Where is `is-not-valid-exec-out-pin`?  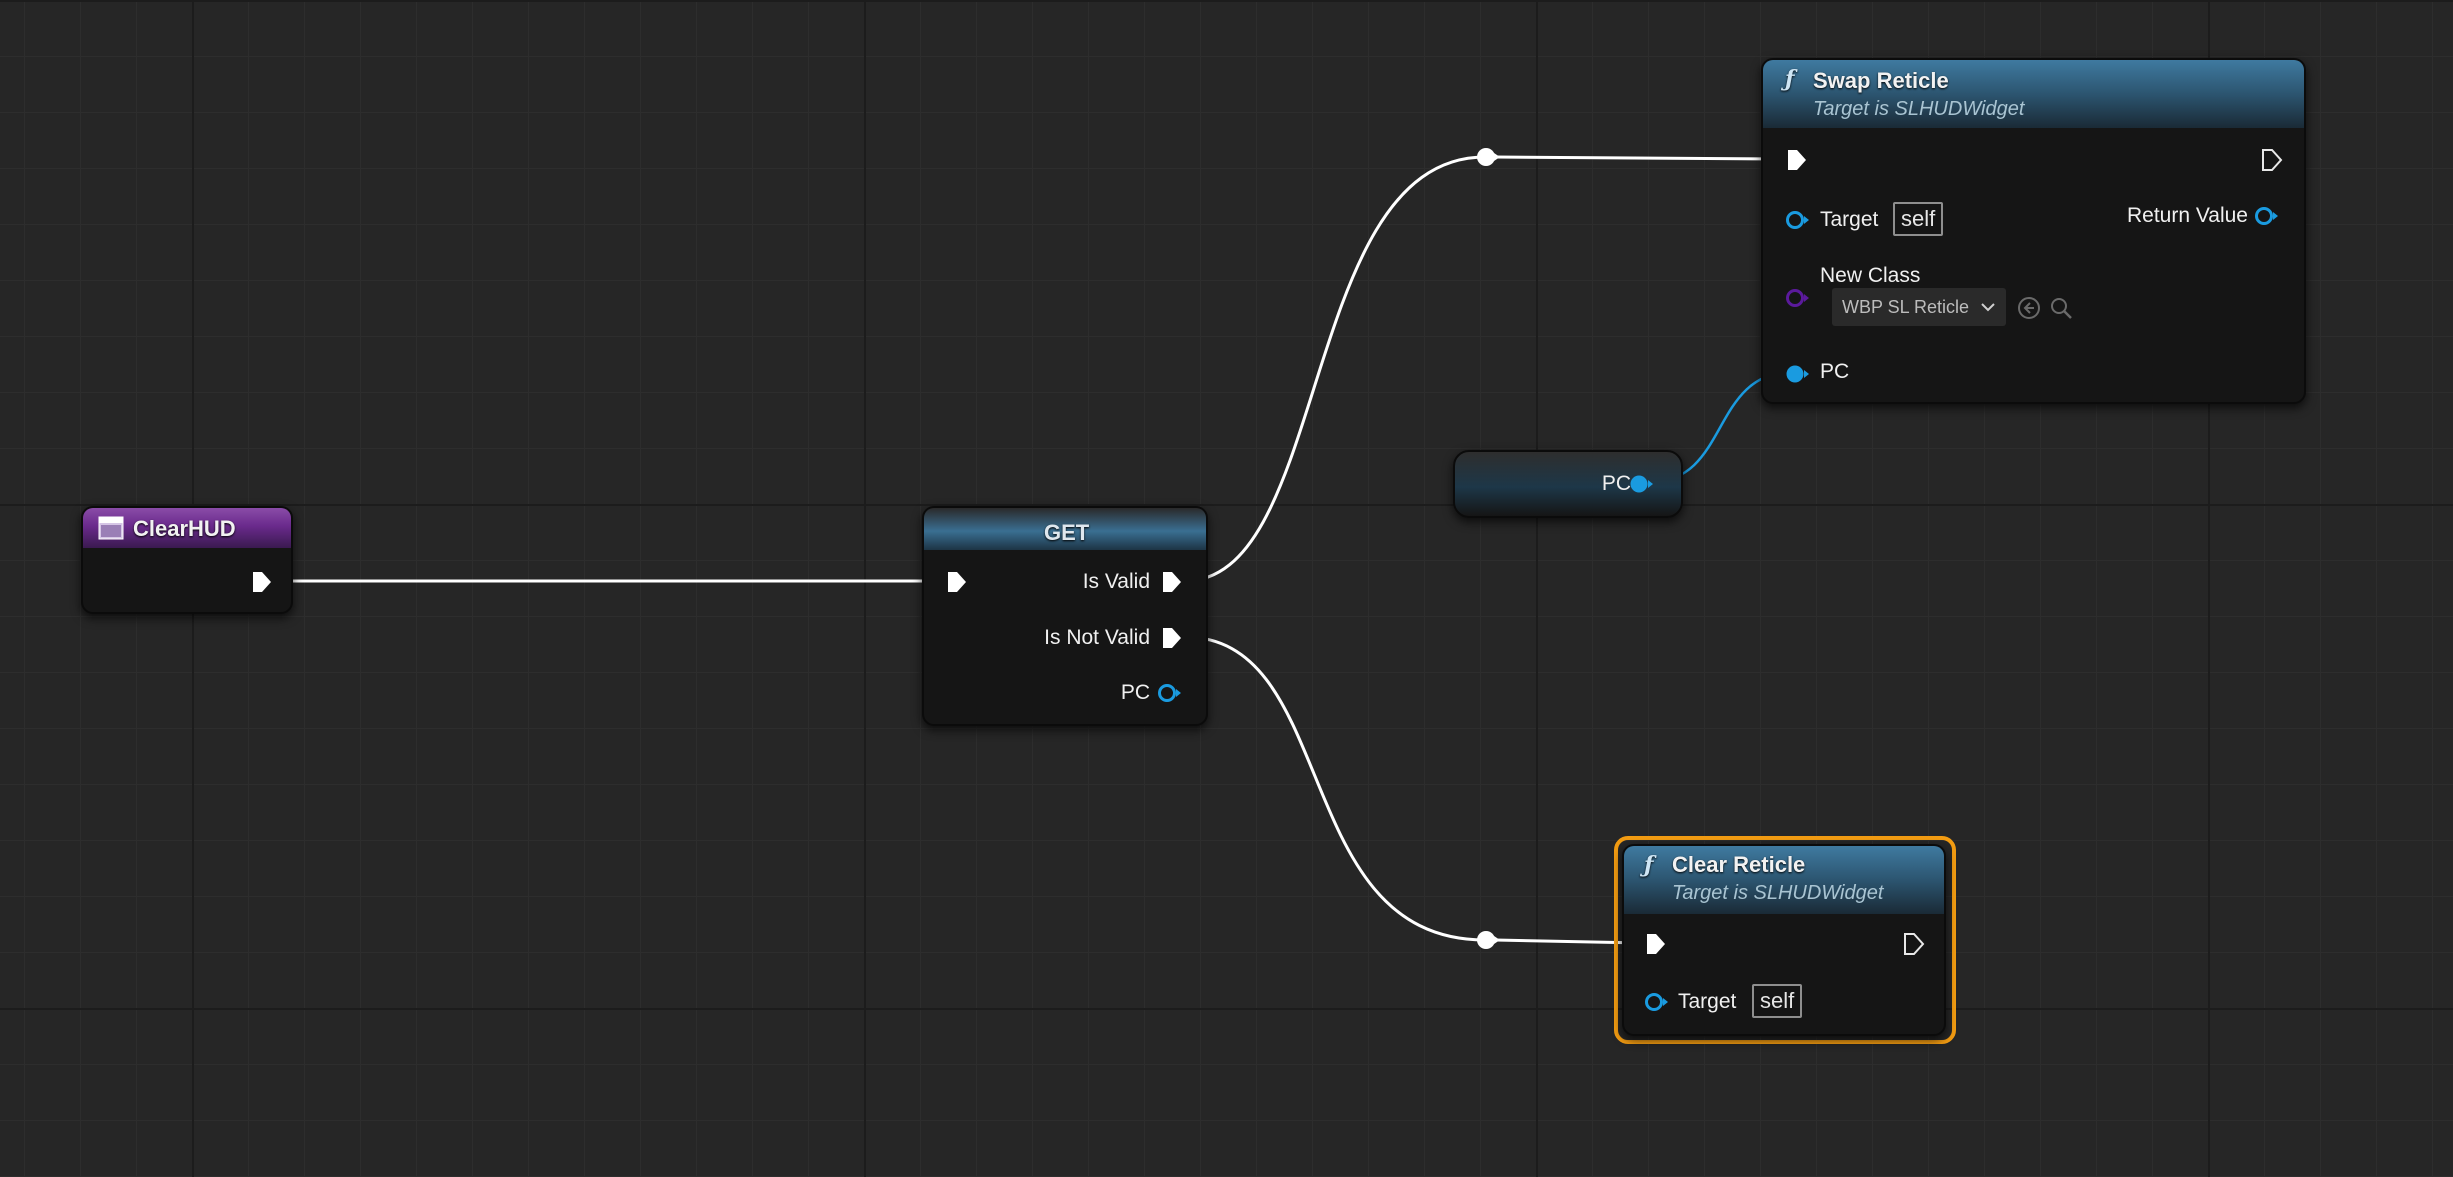
is-not-valid-exec-out-pin is located at coordinates (1172, 638).